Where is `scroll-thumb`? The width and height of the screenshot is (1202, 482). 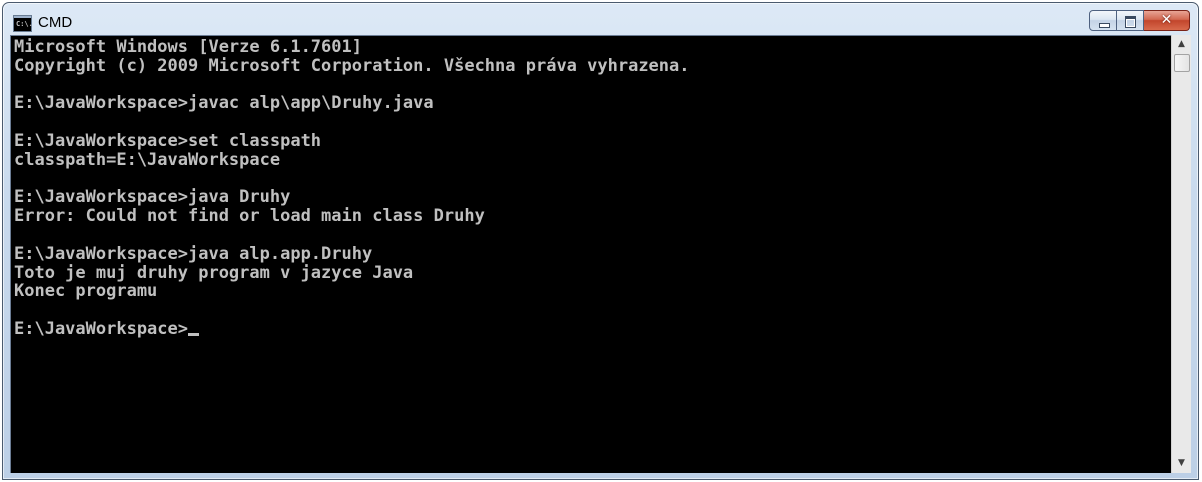 scroll-thumb is located at coordinates (1182, 63).